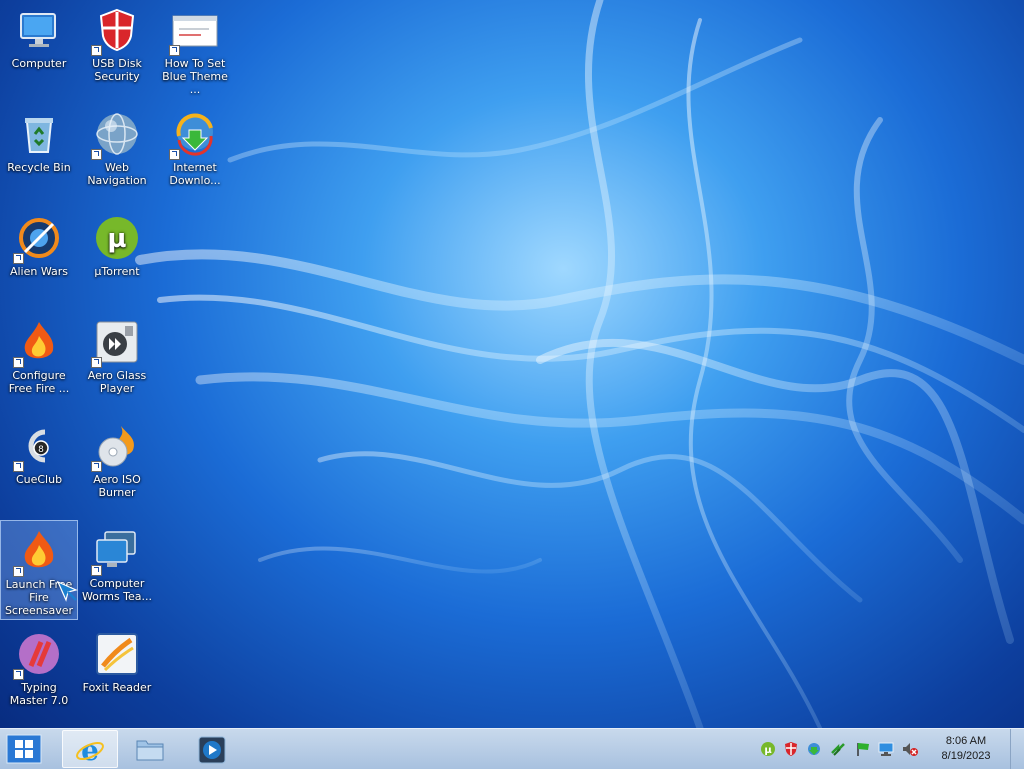 This screenshot has height=769, width=1024. I want to click on desktop-icon-recycle-bin: Recycle Bin, so click(39, 152).